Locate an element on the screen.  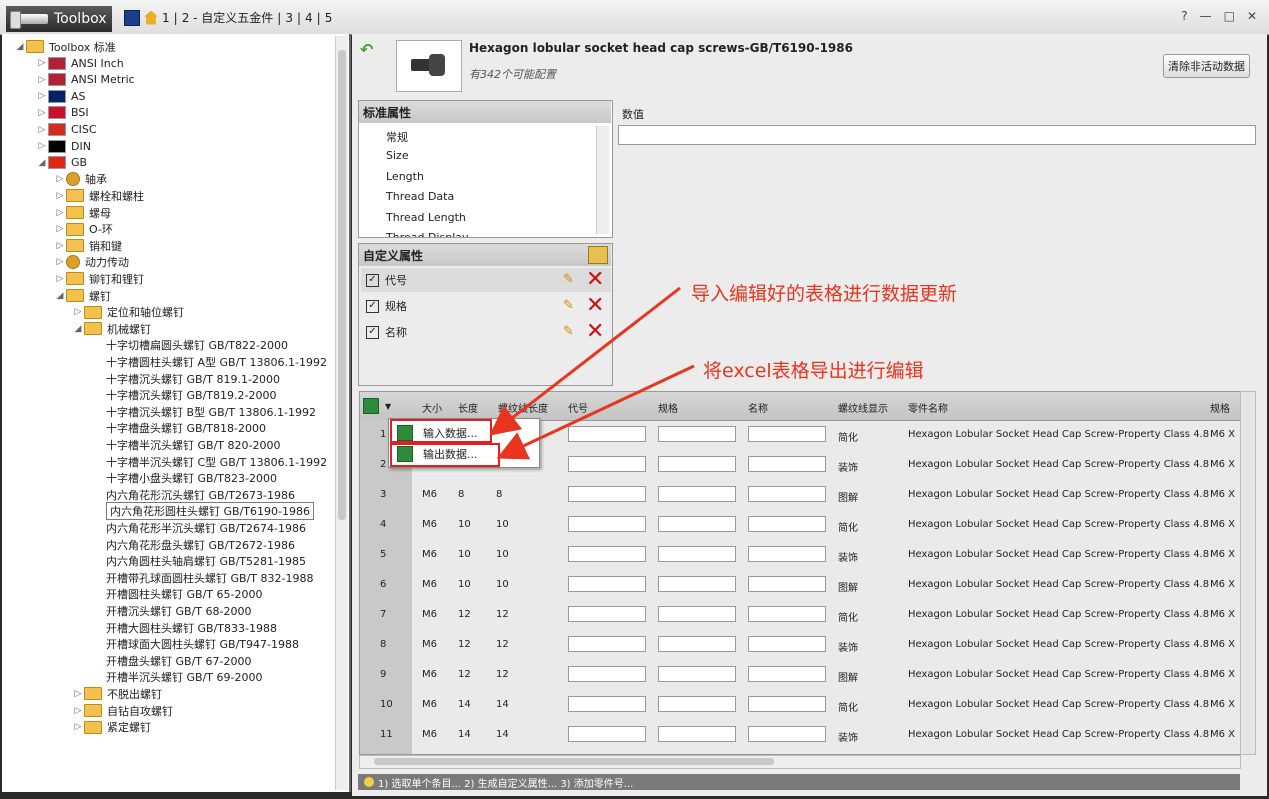
export-arrow is located at coordinates (595, 412).